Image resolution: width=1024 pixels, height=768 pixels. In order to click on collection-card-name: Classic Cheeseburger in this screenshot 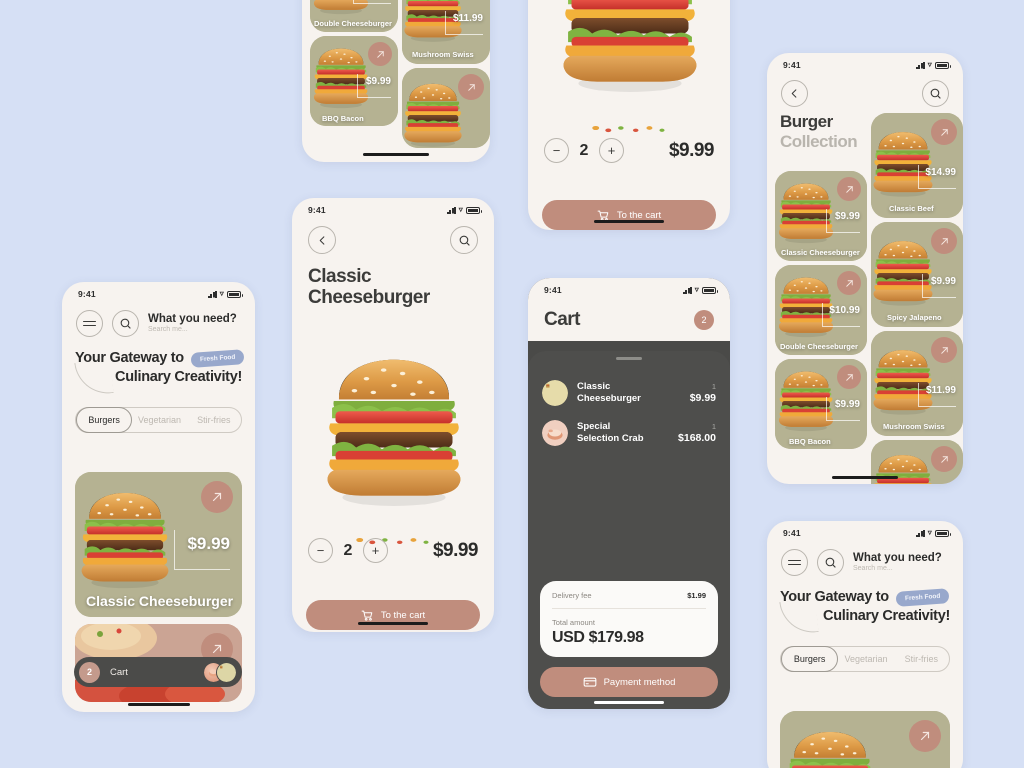, I will do `click(820, 252)`.